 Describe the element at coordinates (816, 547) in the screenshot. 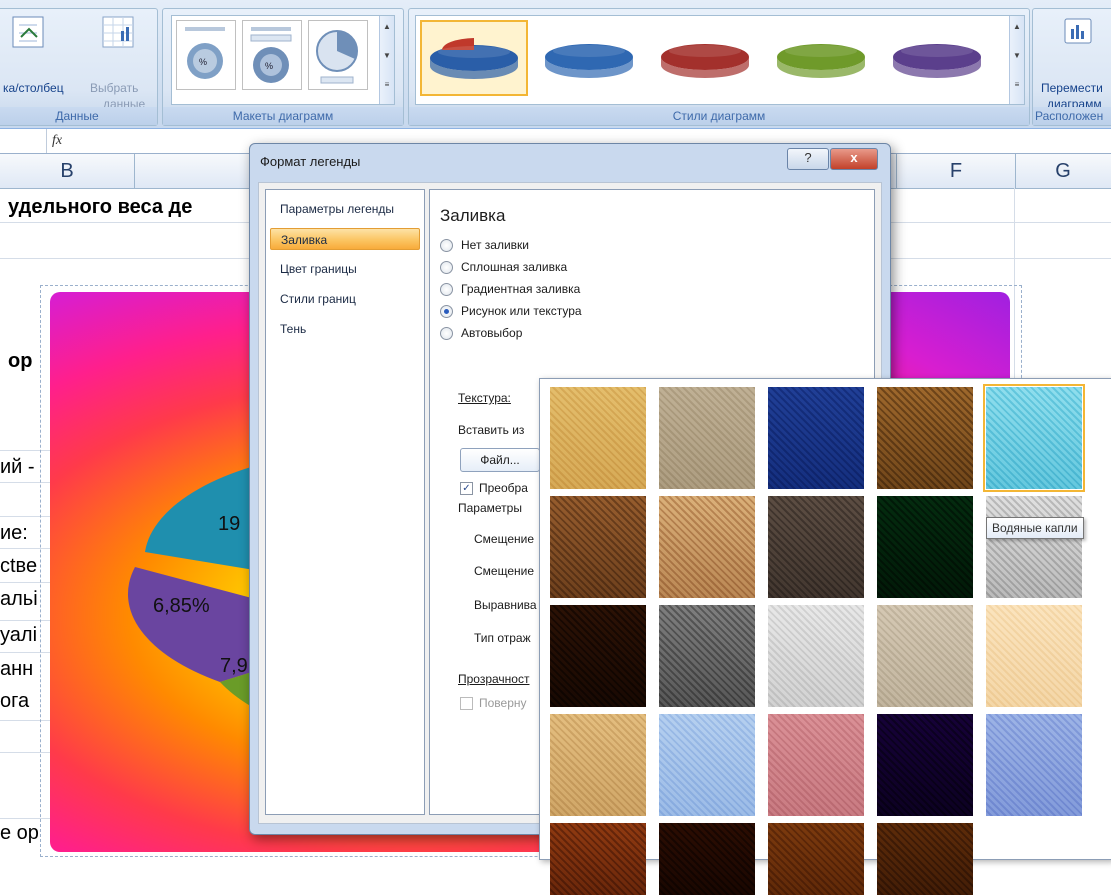

I see `texture-sand` at that location.